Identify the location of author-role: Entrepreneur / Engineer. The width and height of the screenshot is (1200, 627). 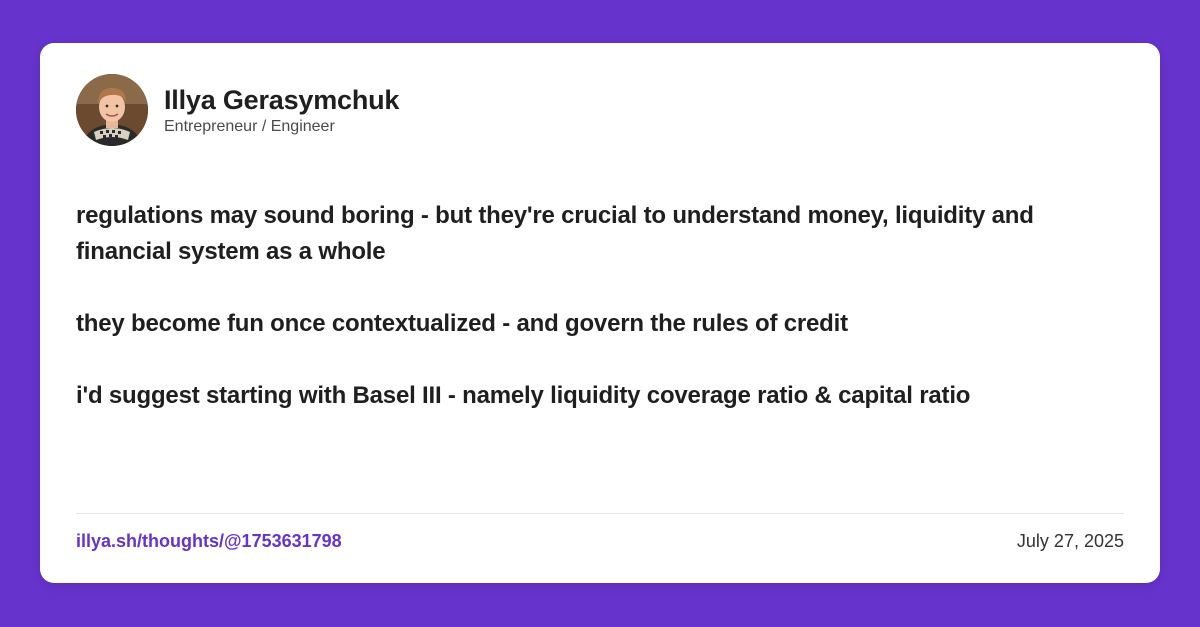
(249, 126).